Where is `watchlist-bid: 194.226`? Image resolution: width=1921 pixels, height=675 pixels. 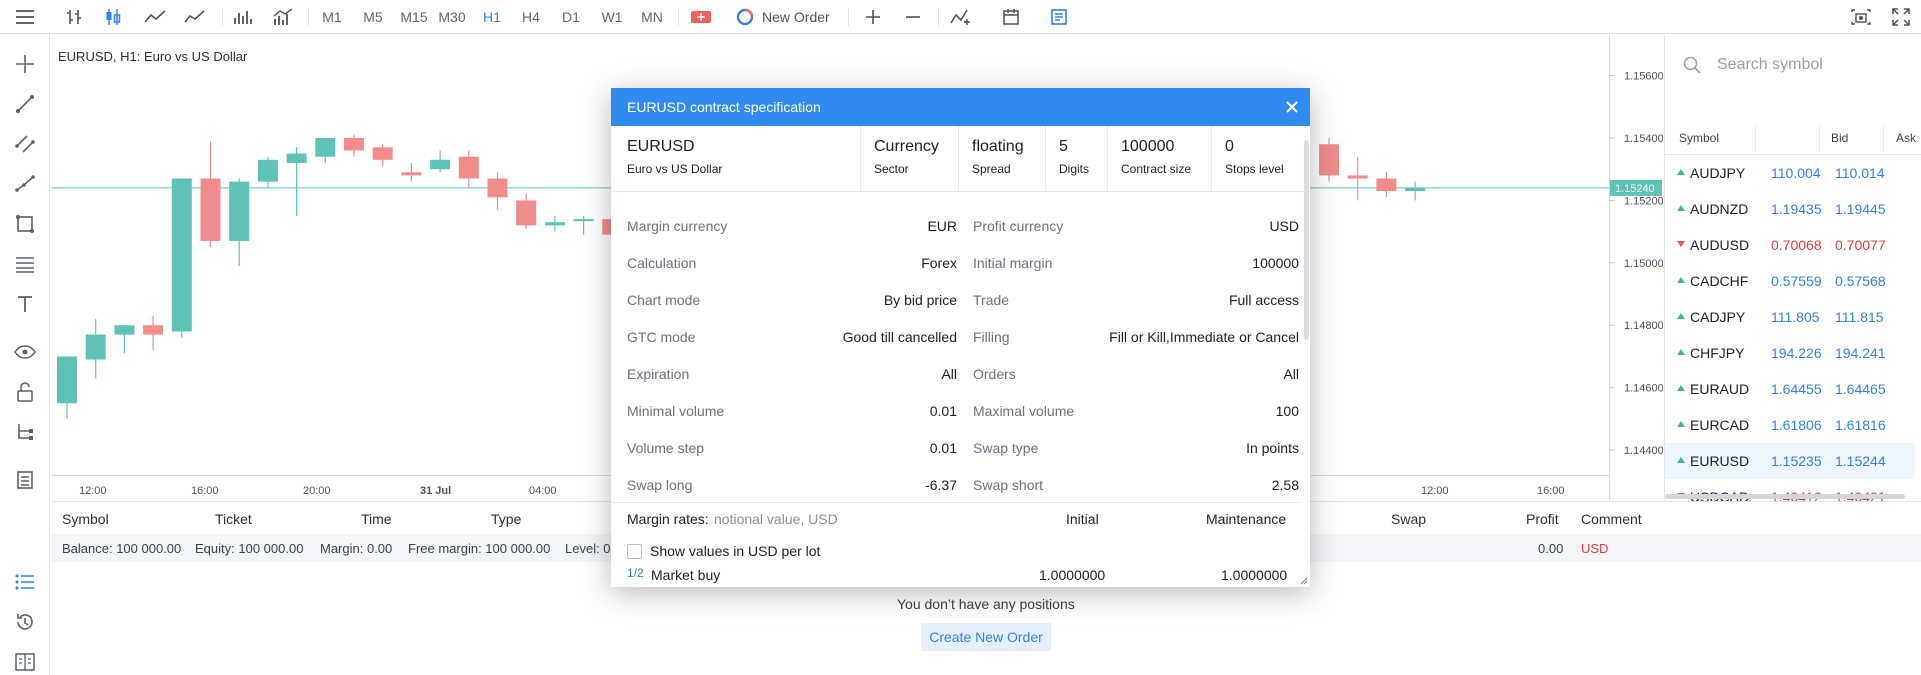 watchlist-bid: 194.226 is located at coordinates (1796, 353).